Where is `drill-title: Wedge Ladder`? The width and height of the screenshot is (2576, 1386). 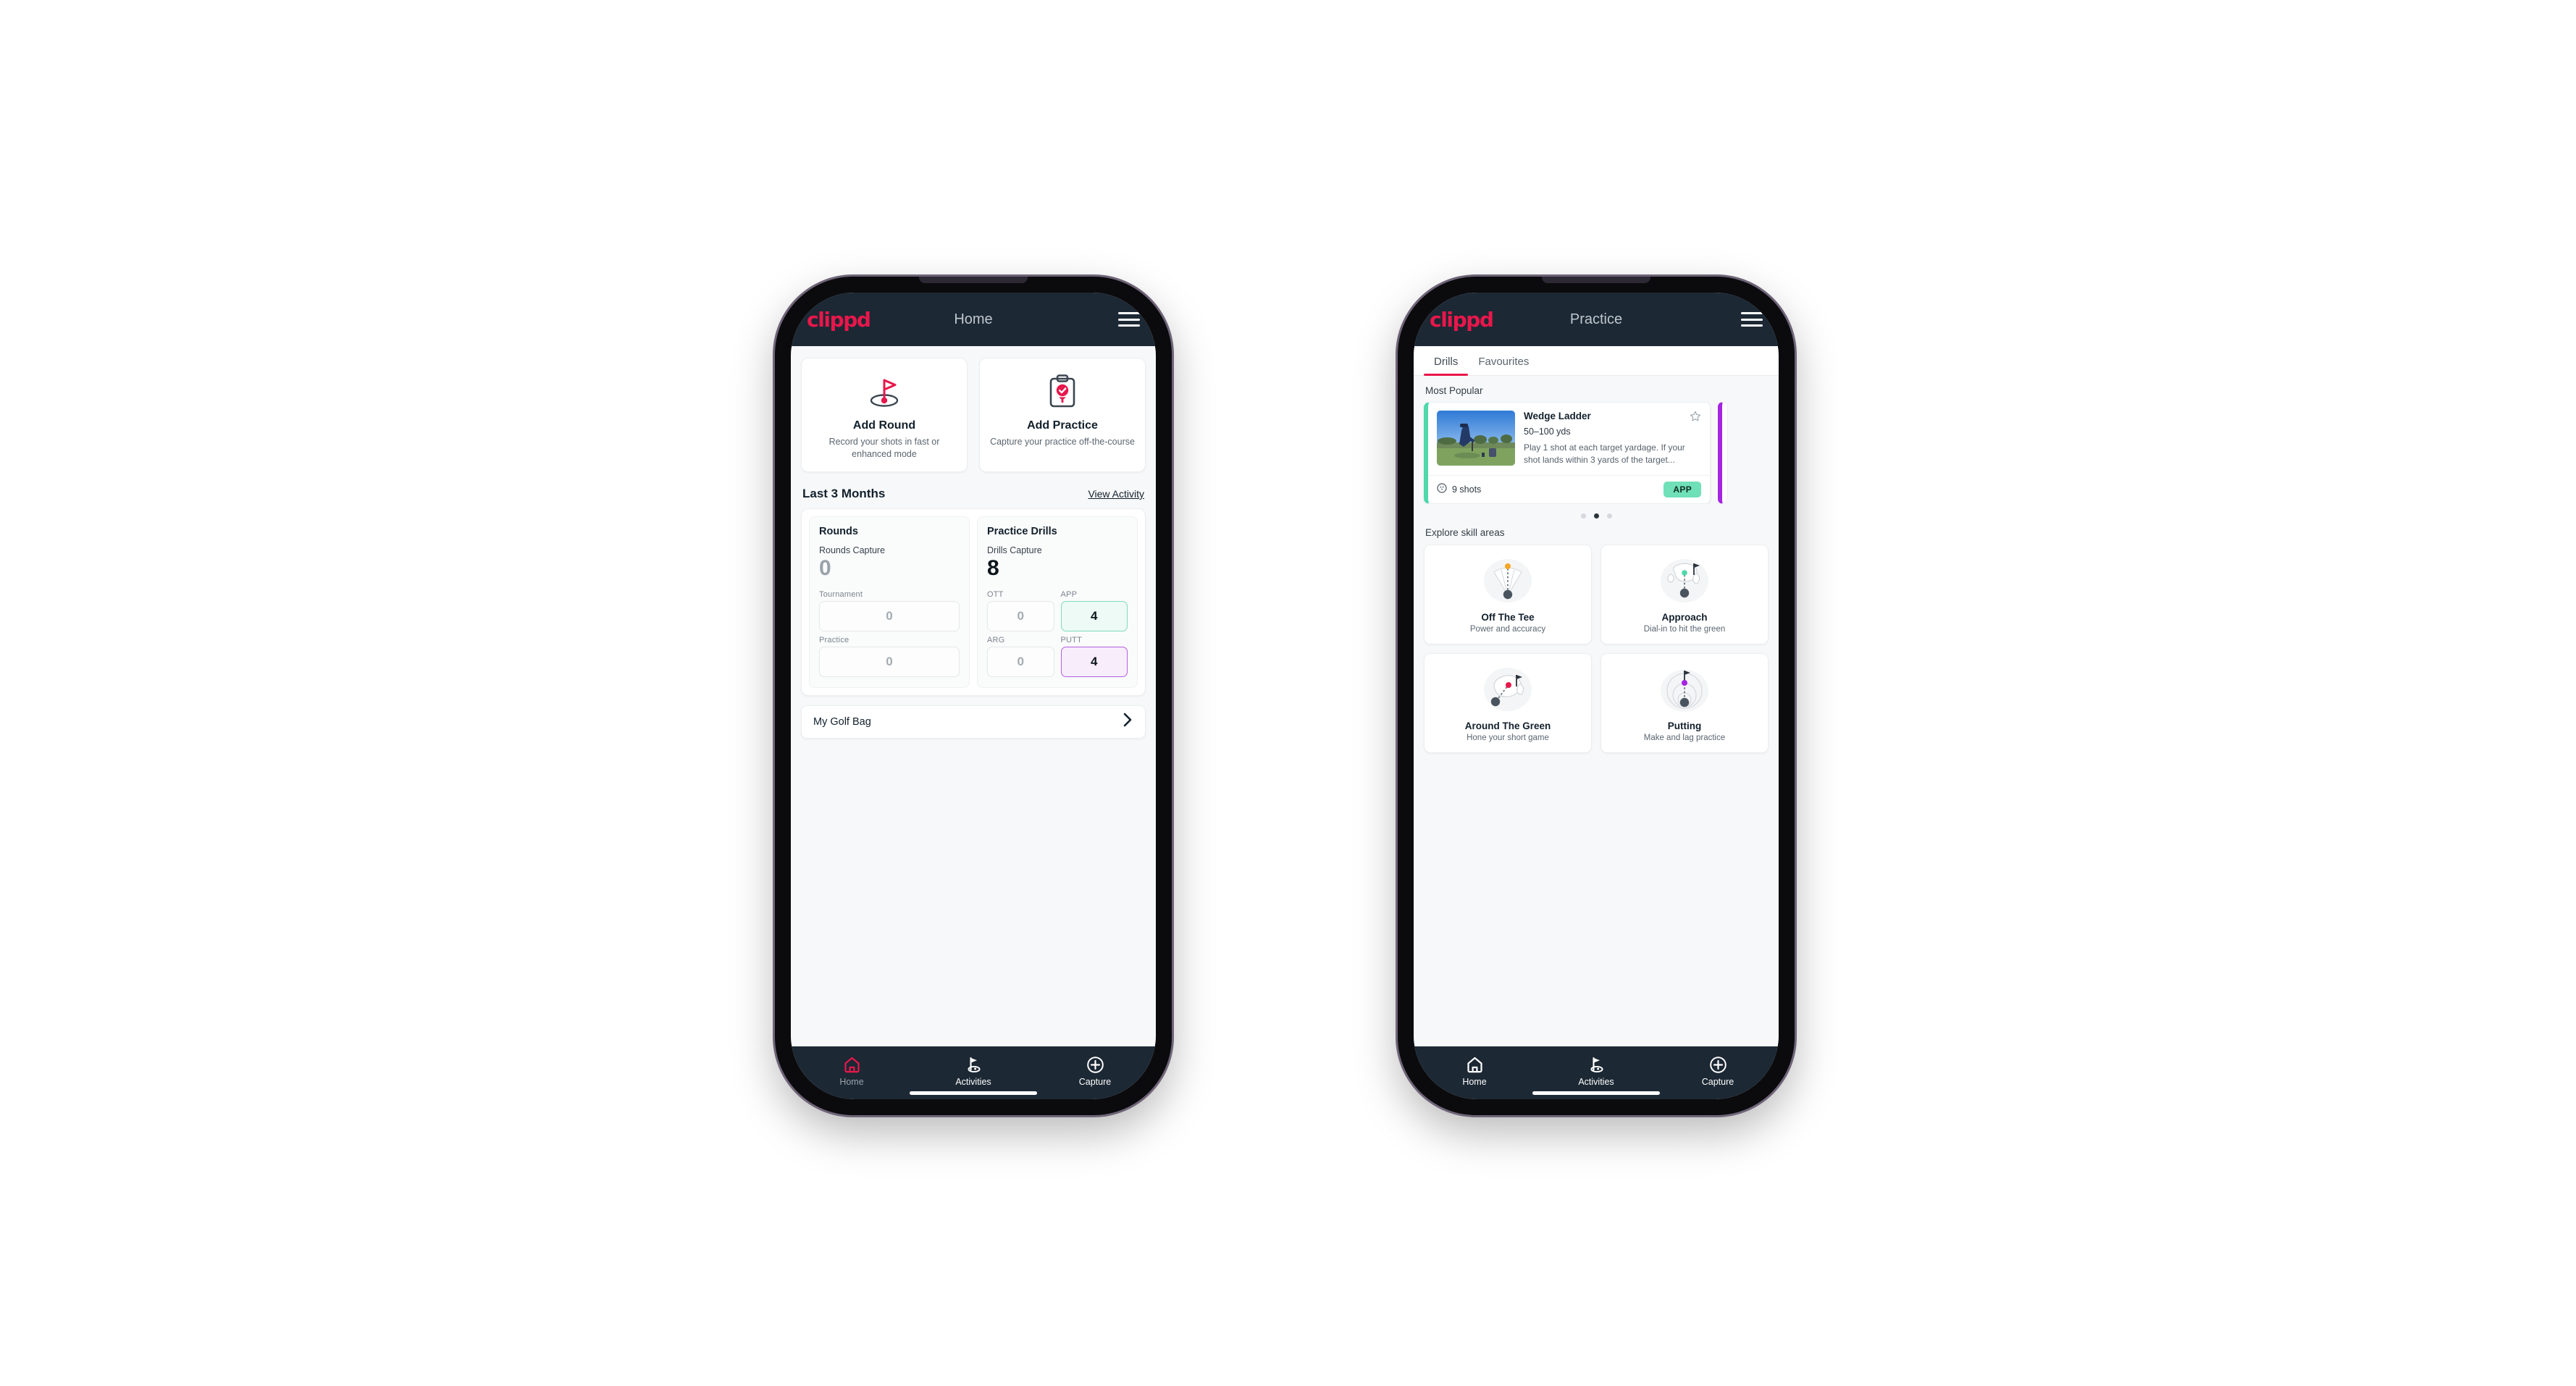
drill-title: Wedge Ladder is located at coordinates (1557, 416).